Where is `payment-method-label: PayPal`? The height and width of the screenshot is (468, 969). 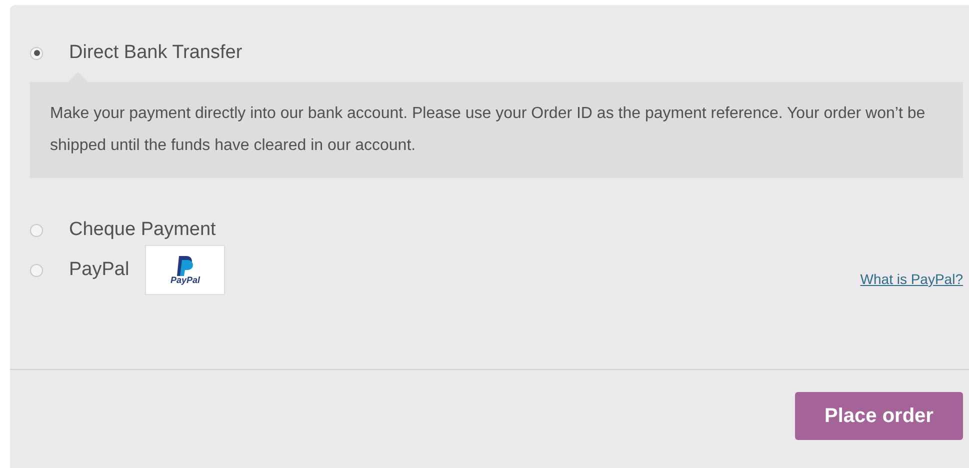
payment-method-label: PayPal is located at coordinates (99, 270).